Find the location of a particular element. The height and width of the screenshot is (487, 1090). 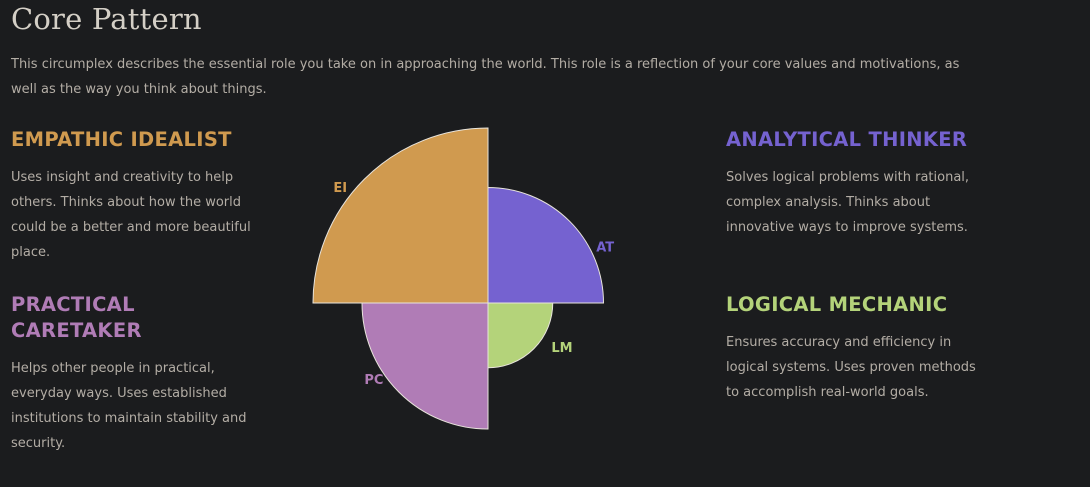

slice-label-ei: EI is located at coordinates (340, 188).